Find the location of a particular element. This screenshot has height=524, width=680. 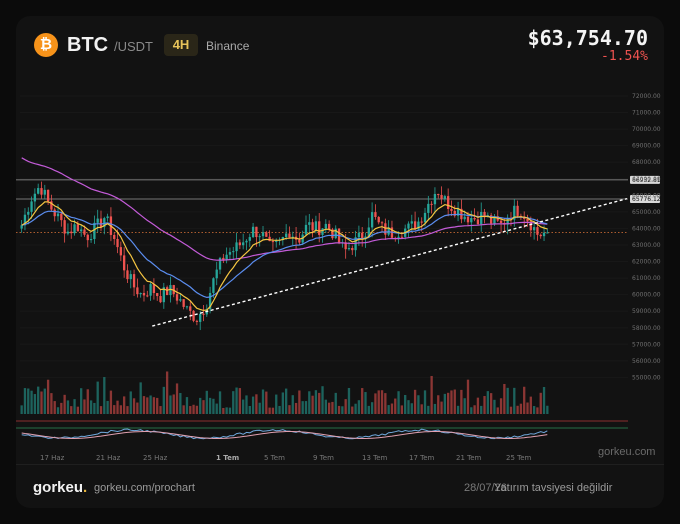

brand-logo: gorkeu. is located at coordinates (60, 487).